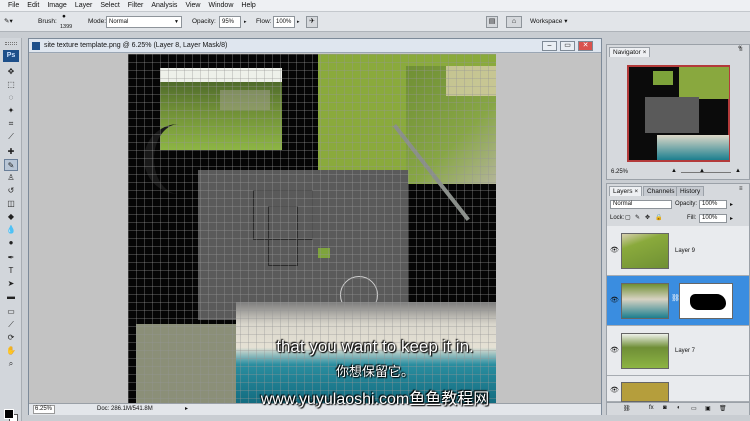 This screenshot has width=750, height=421. Describe the element at coordinates (744, 49) in the screenshot. I see `collapse-dock-icon: «` at that location.